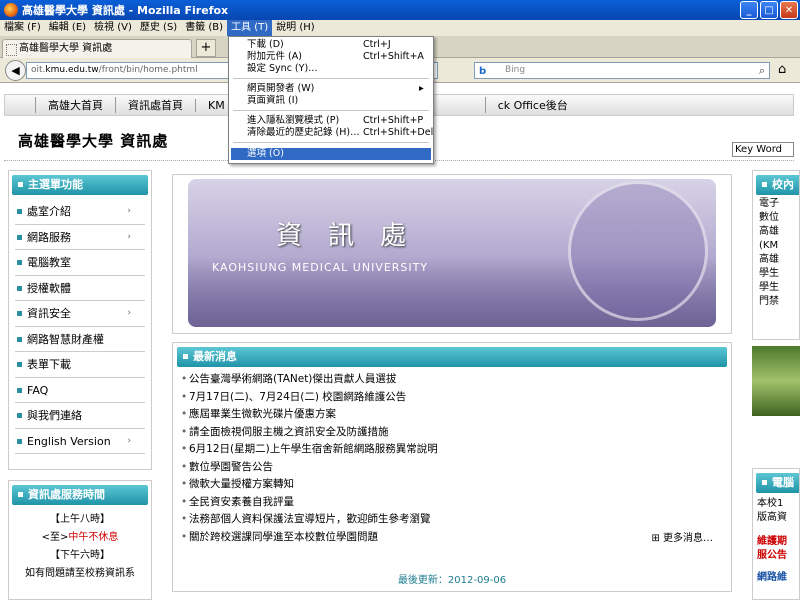 This screenshot has height=600, width=800. I want to click on menu-view: 檢視 (V), so click(113, 28).